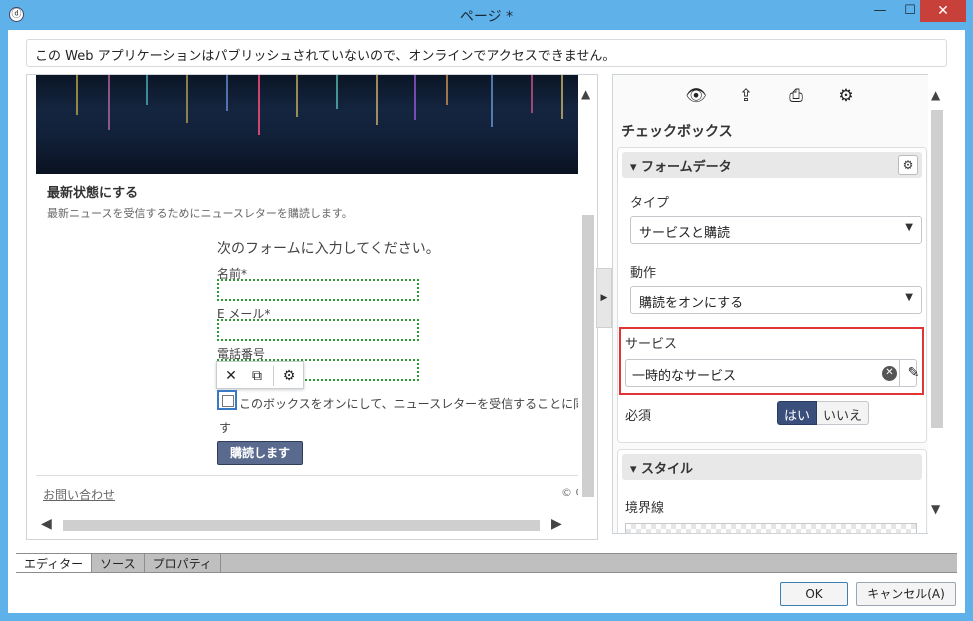 The width and height of the screenshot is (973, 621). Describe the element at coordinates (772, 467) in the screenshot. I see `style-header: ▾ スタイル` at that location.